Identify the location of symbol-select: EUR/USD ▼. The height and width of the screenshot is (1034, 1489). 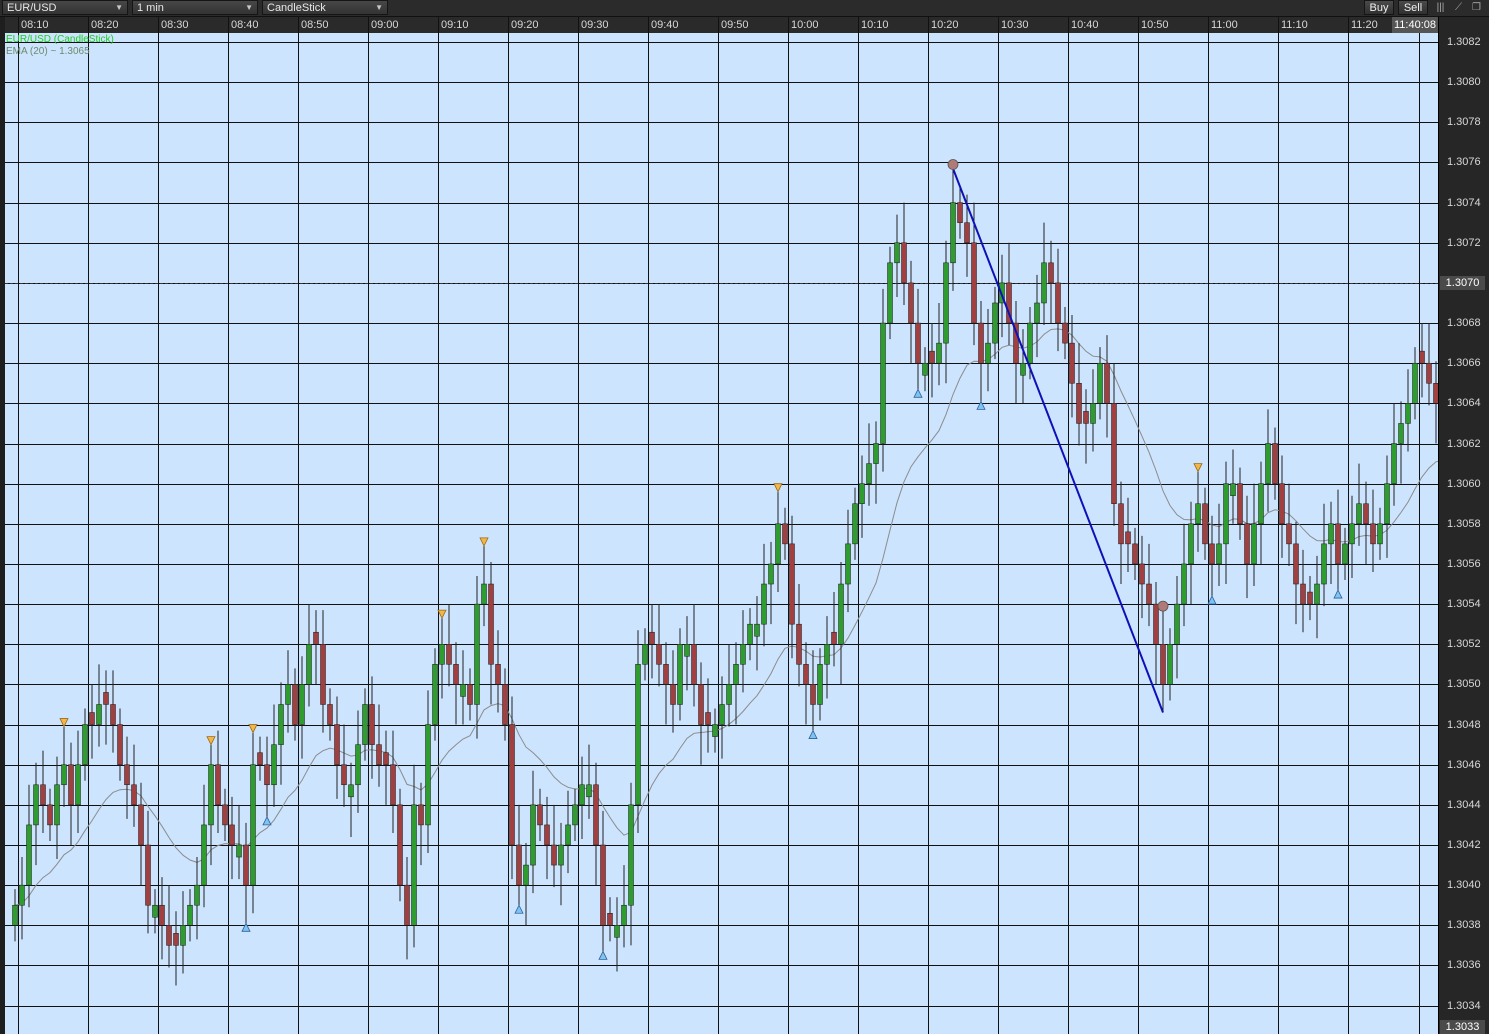
(65, 7).